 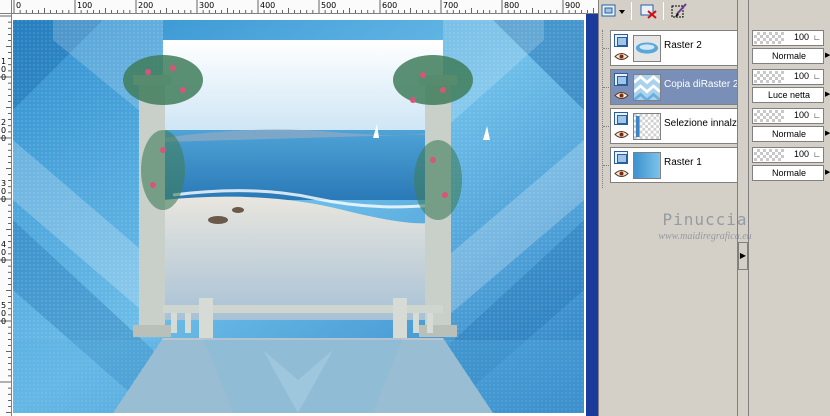 I want to click on layer-row-raster-1: Raster 1, so click(x=670, y=165).